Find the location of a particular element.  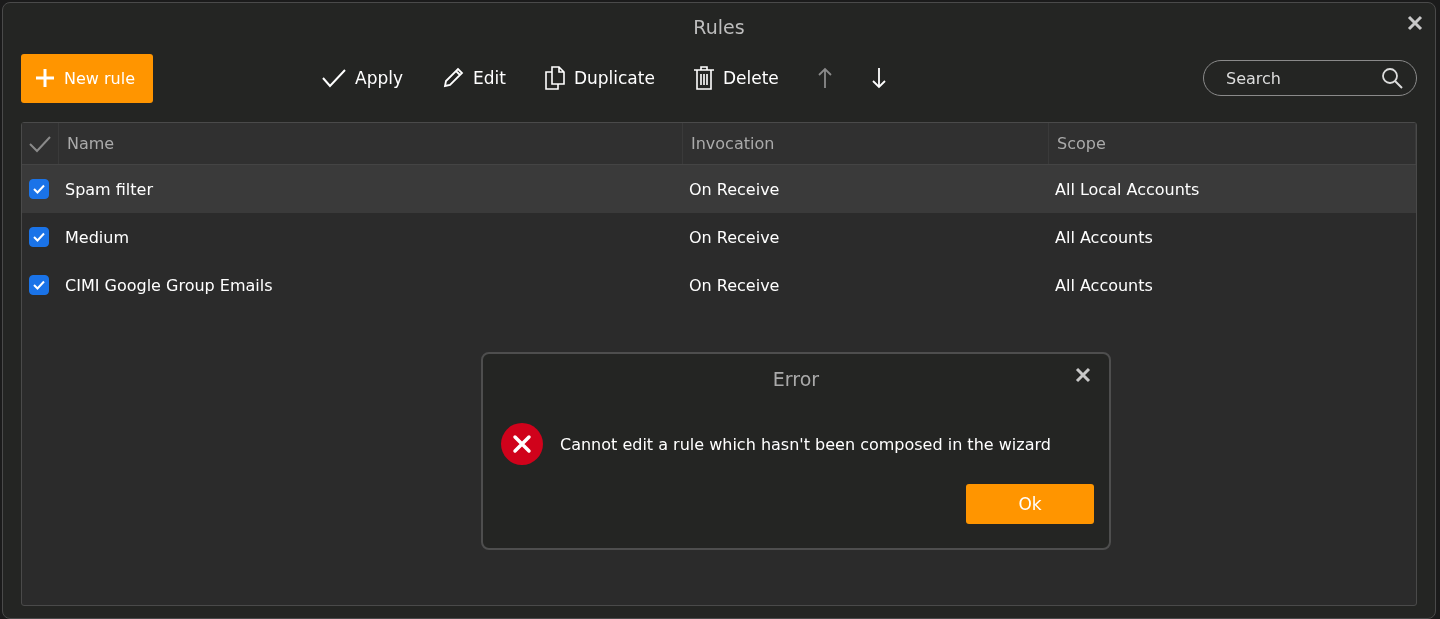

copy-button: Duplicate is located at coordinates (599, 78).